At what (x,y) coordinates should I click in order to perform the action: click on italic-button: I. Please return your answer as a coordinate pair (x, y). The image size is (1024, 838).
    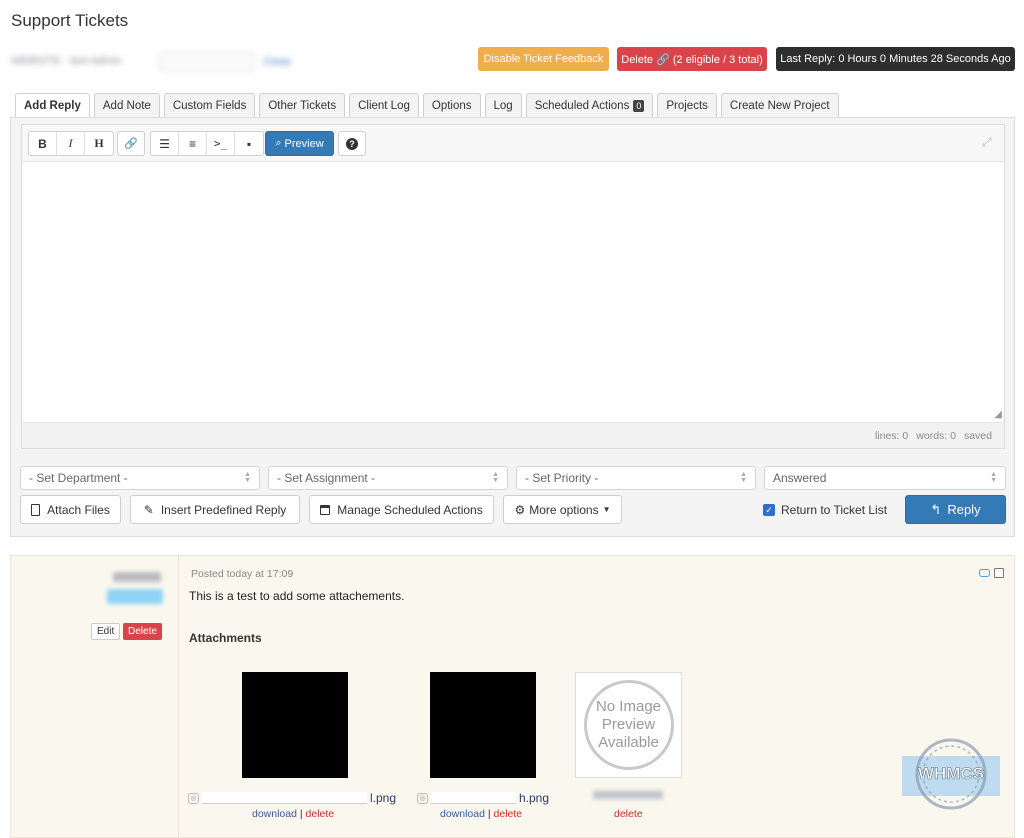
    Looking at the image, I should click on (71, 143).